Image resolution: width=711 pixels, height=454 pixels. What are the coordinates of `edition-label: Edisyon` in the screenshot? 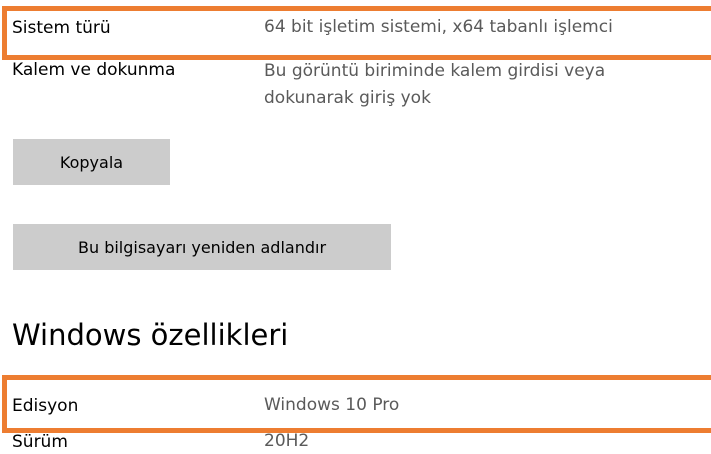 It's located at (45, 406).